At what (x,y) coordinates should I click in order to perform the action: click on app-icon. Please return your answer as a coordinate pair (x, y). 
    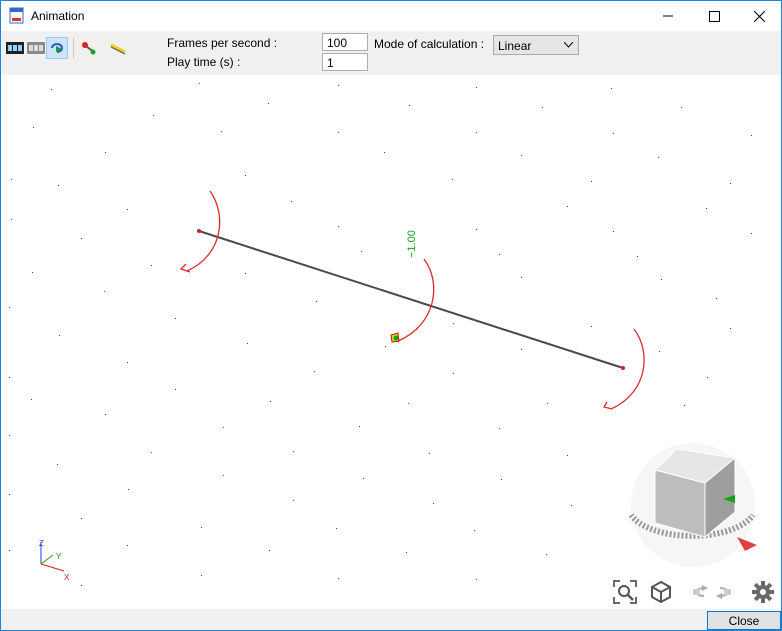
    Looking at the image, I should click on (16, 15).